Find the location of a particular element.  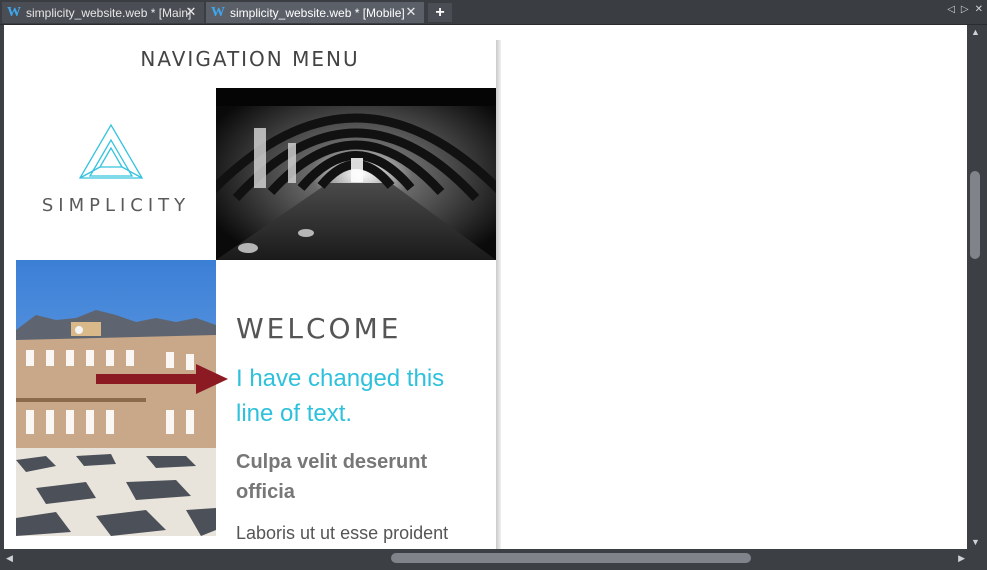

vertical-scroll-thumb is located at coordinates (975, 215).